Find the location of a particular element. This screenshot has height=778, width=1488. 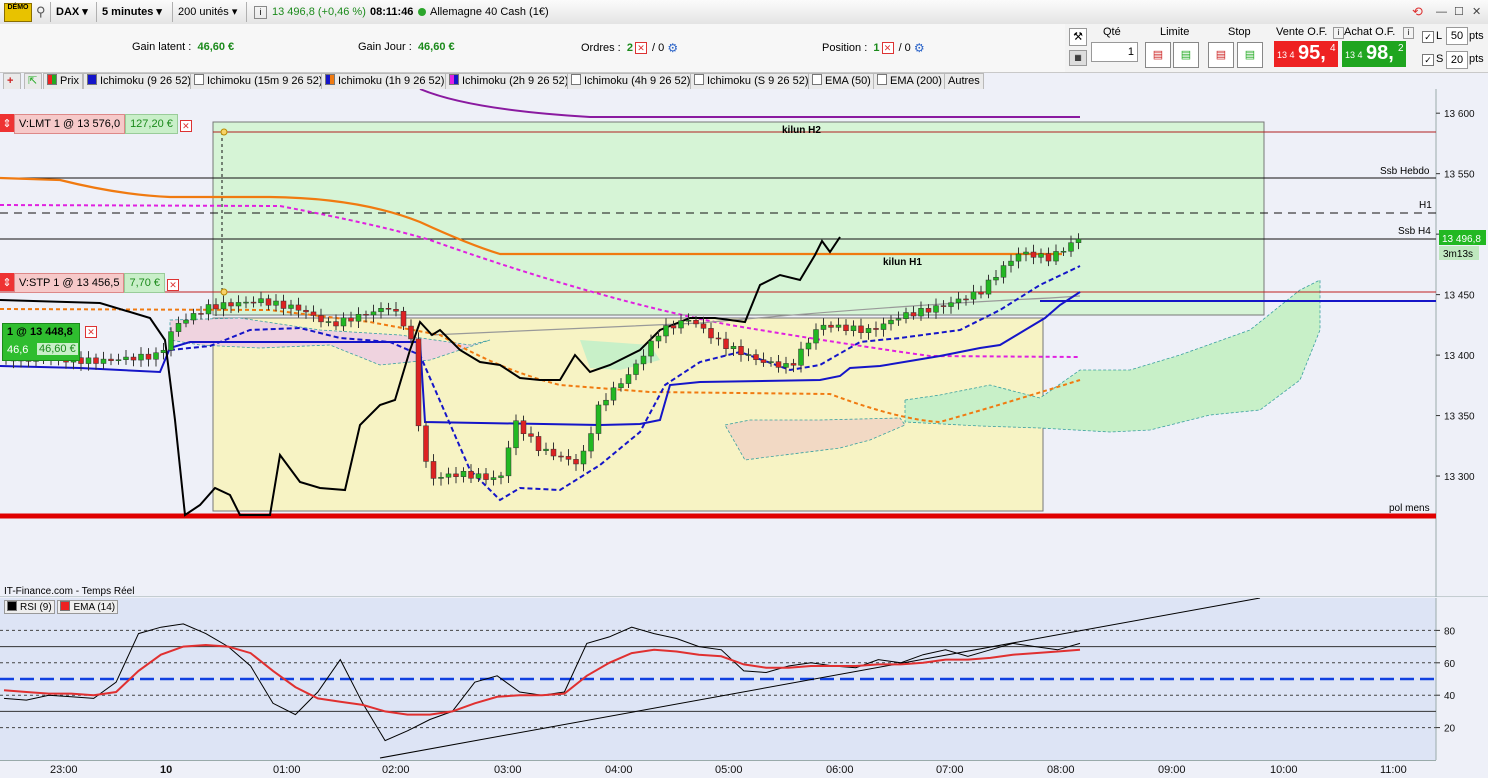

ema-legend-item: EMA (14) is located at coordinates (88, 607).